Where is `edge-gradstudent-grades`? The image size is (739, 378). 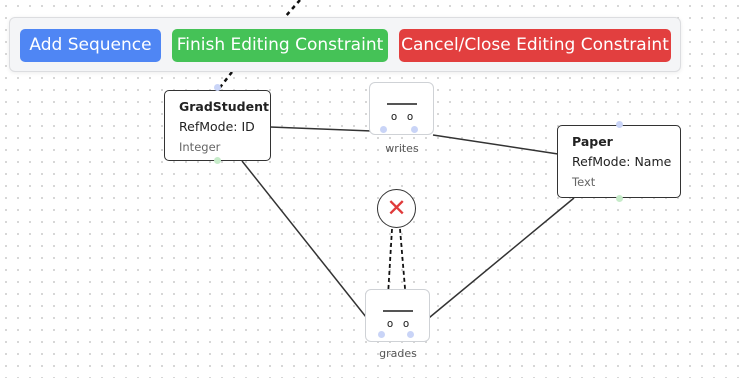 edge-gradstudent-grades is located at coordinates (306, 241).